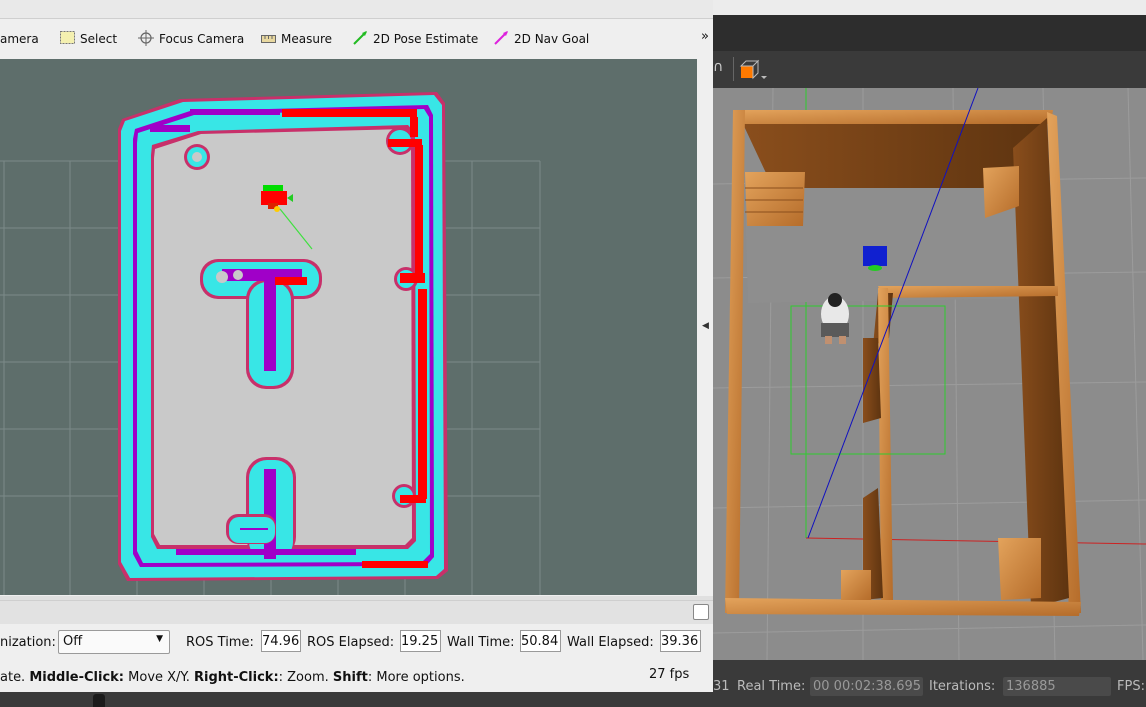  Describe the element at coordinates (202, 39) in the screenshot. I see `tool-focus-camera-label: Focus Camera` at that location.